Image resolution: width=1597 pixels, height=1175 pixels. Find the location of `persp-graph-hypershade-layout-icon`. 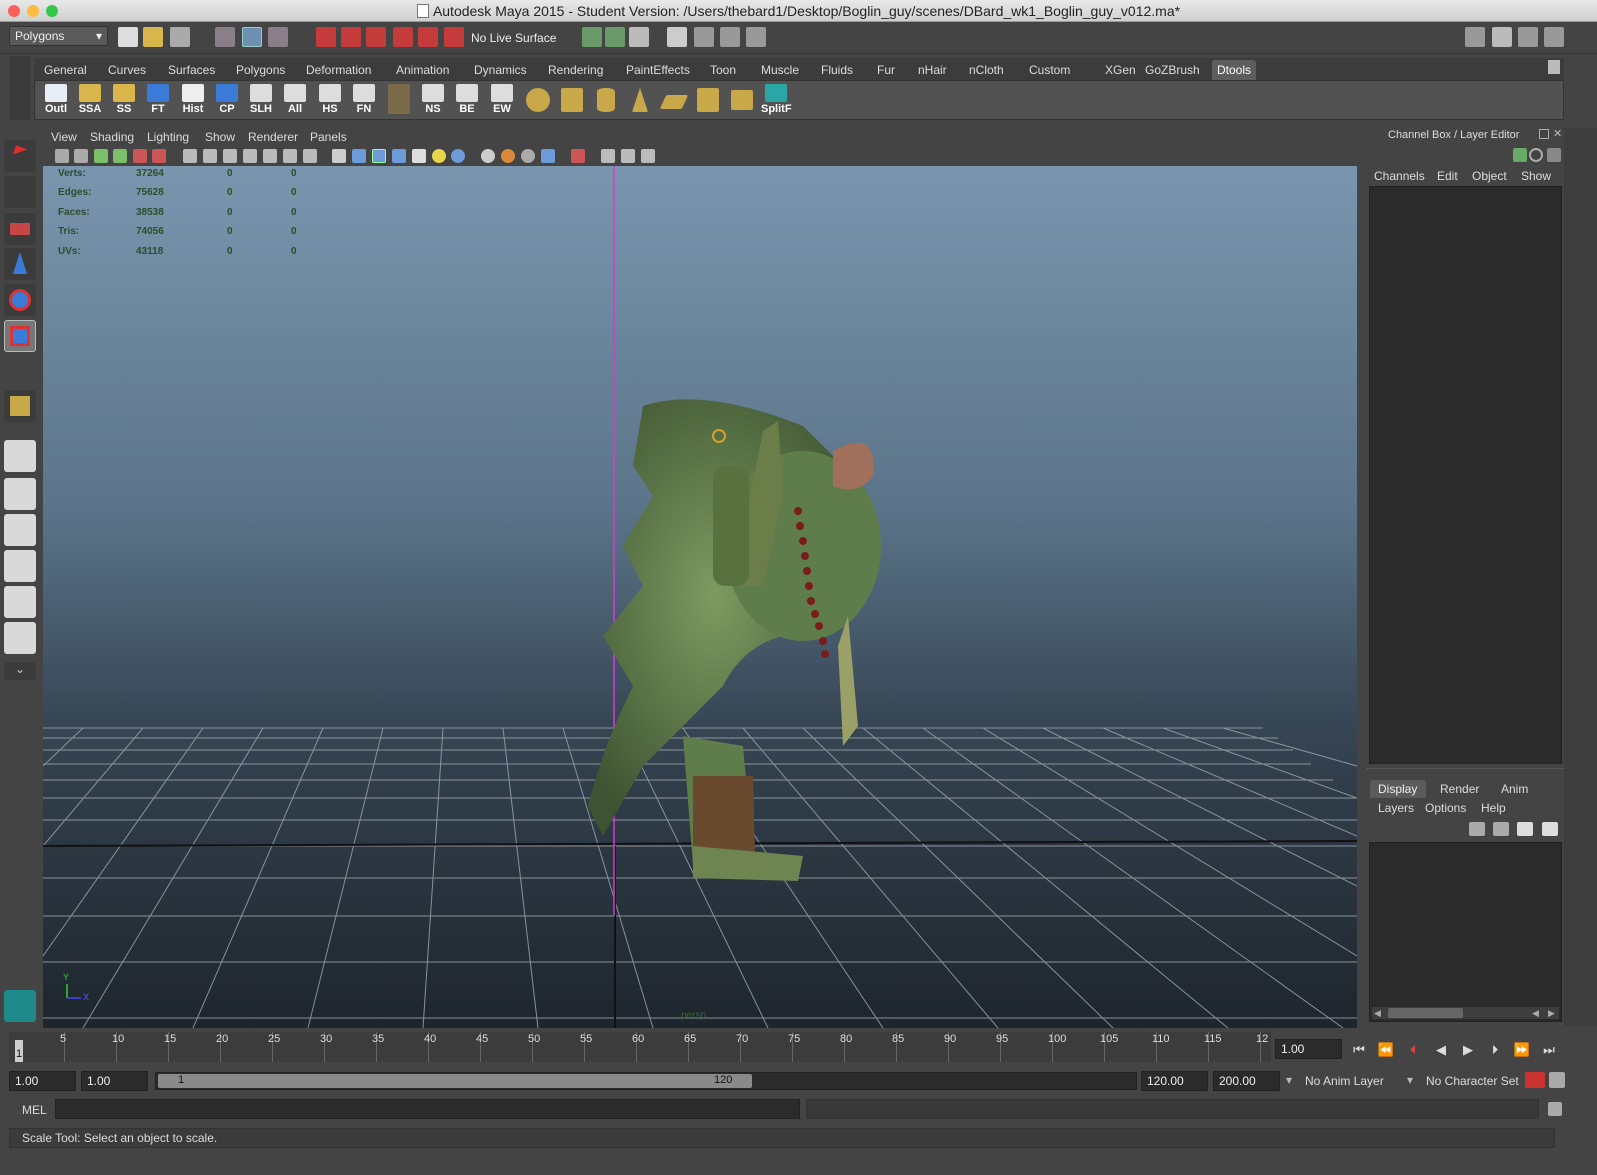

persp-graph-hypershade-layout-icon is located at coordinates (20, 638).